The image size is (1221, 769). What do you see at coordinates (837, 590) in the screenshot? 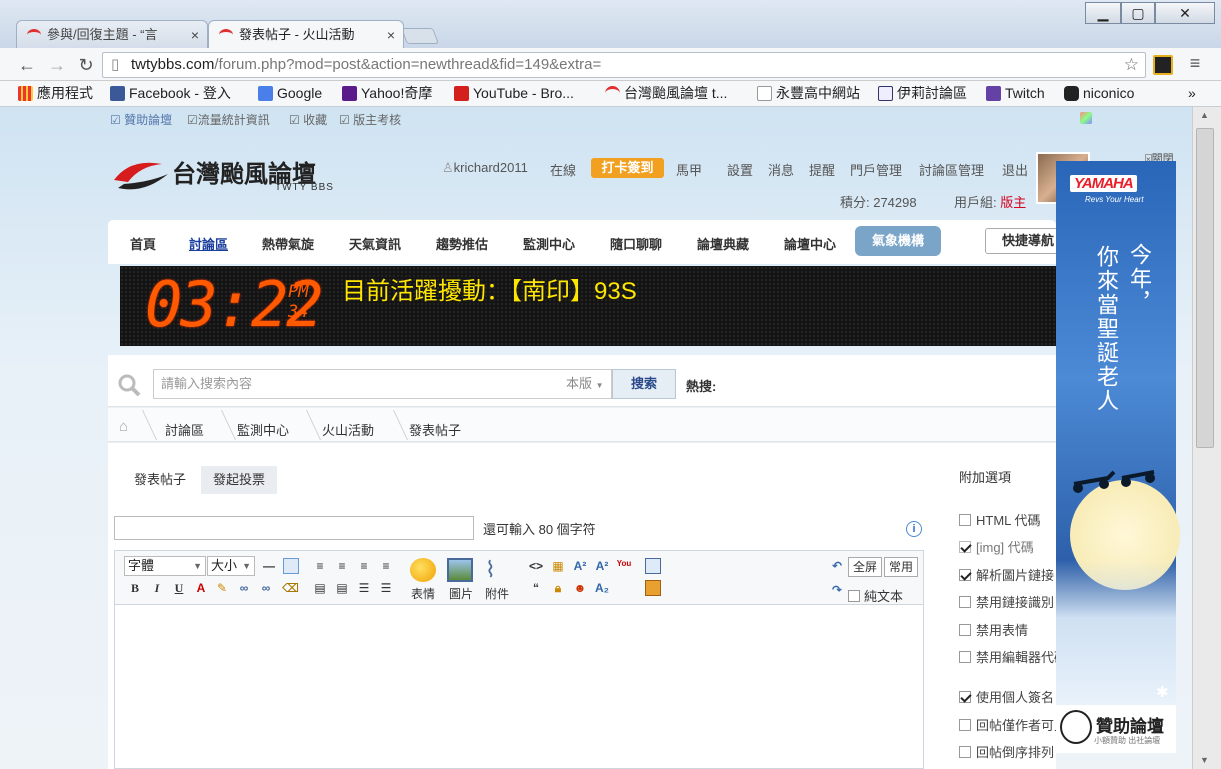
I see `redo-icon: ↷` at bounding box center [837, 590].